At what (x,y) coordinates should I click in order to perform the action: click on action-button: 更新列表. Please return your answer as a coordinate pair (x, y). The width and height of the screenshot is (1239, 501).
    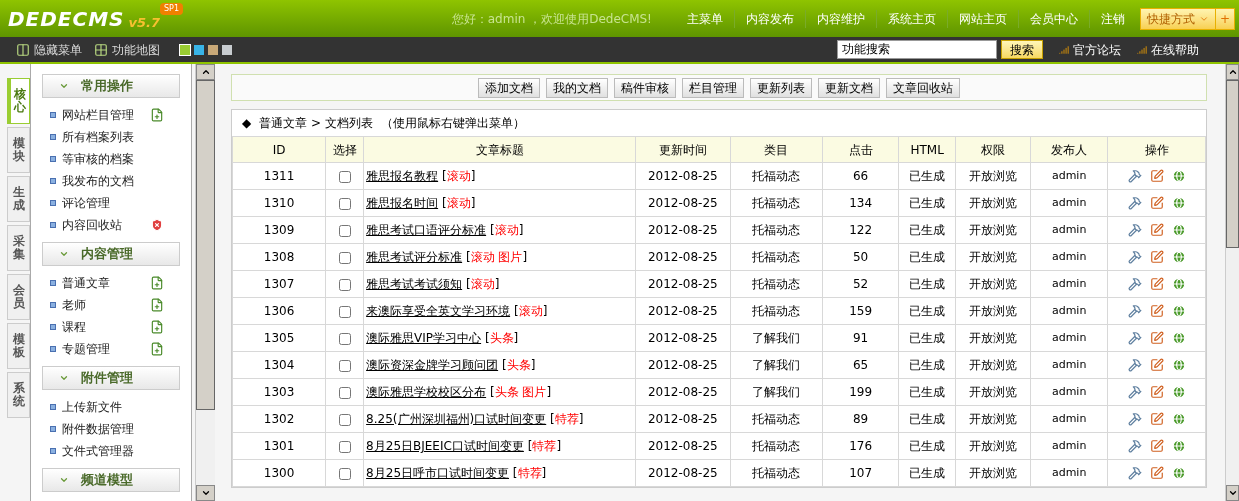
    Looking at the image, I should click on (781, 87).